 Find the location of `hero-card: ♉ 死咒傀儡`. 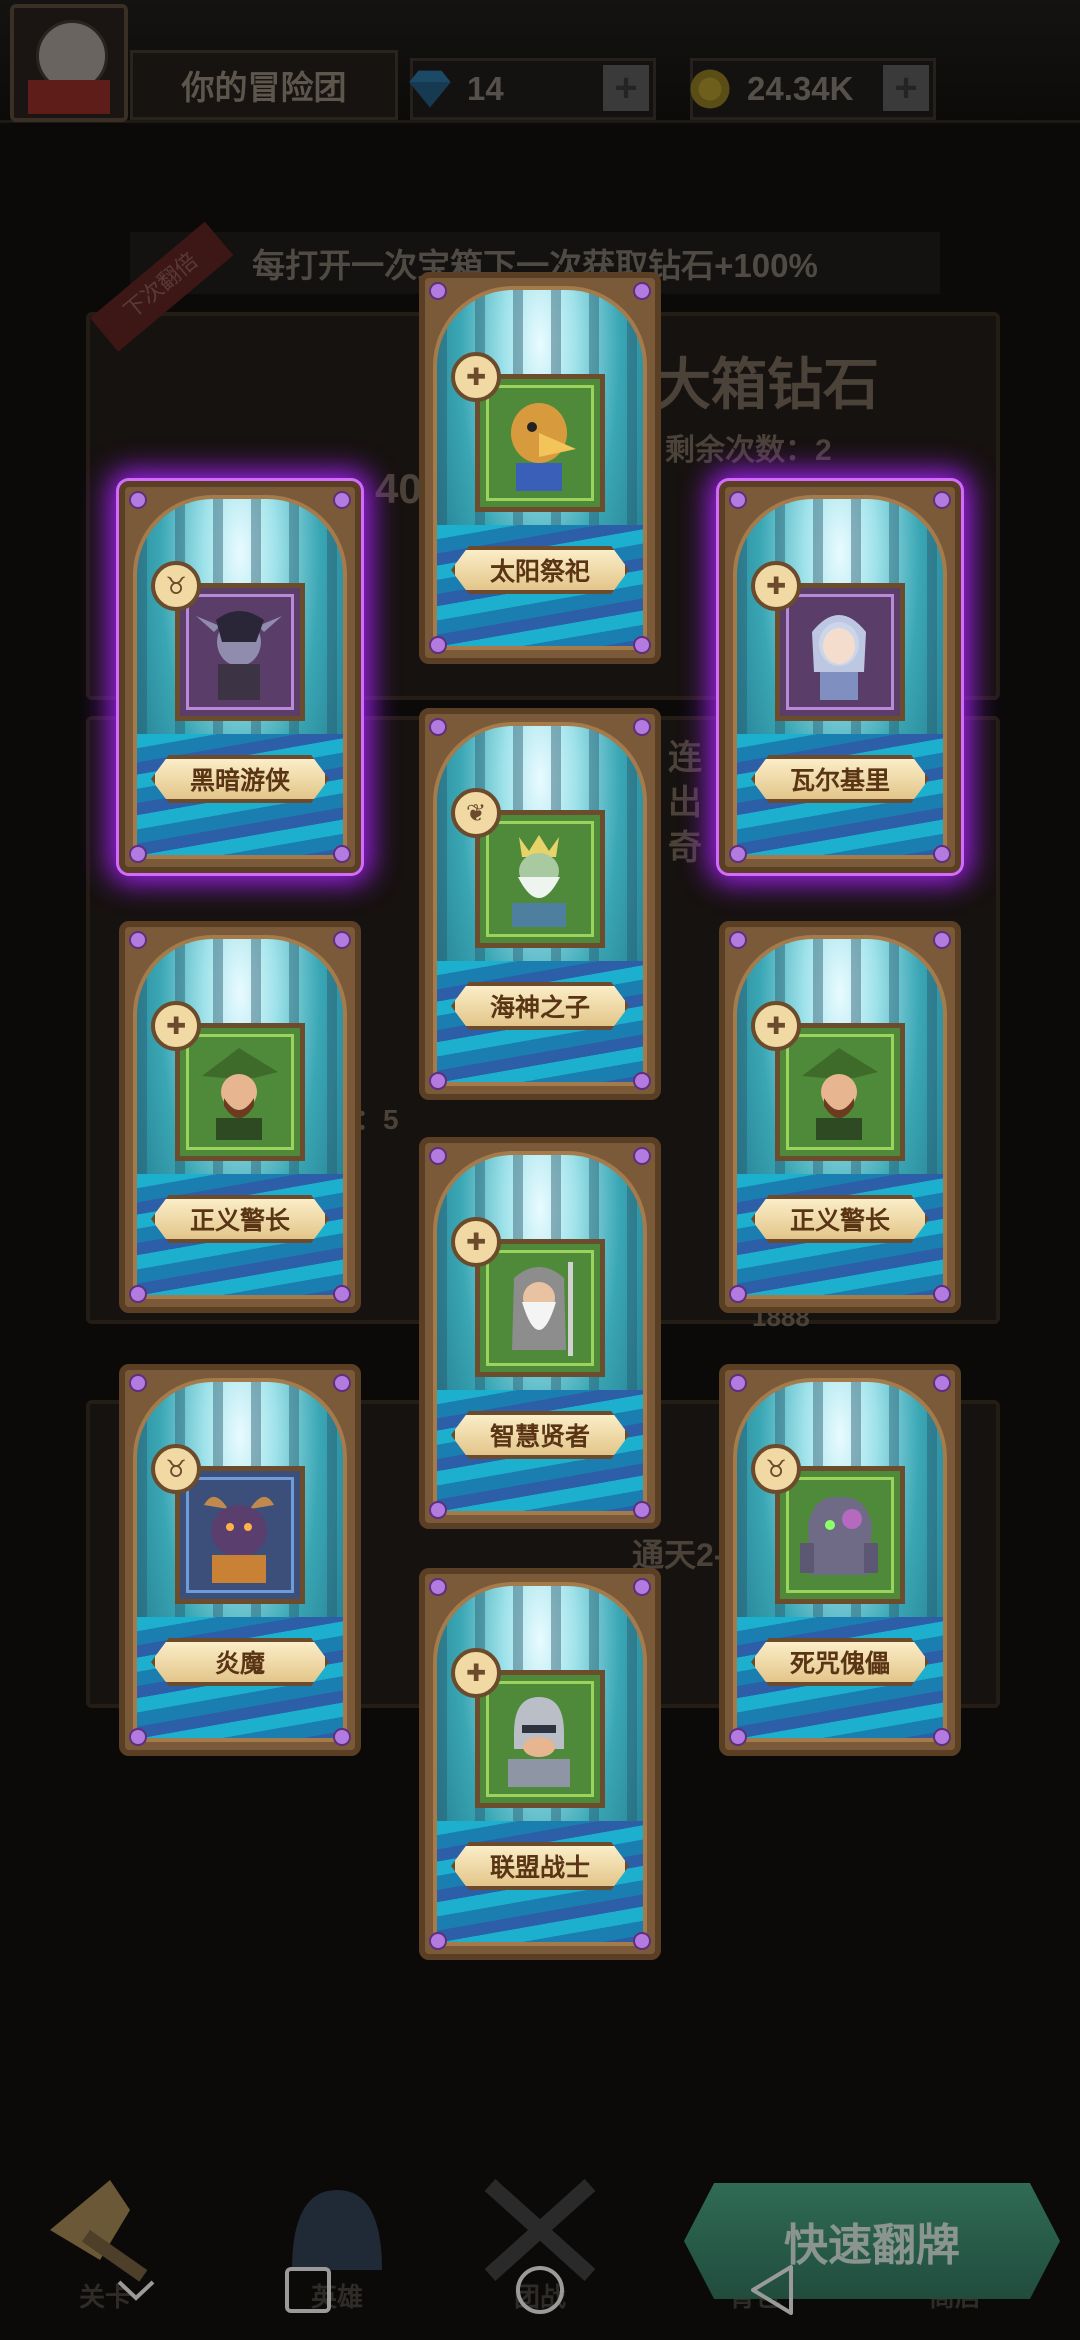

hero-card: ♉ 死咒傀儡 is located at coordinates (840, 1560).